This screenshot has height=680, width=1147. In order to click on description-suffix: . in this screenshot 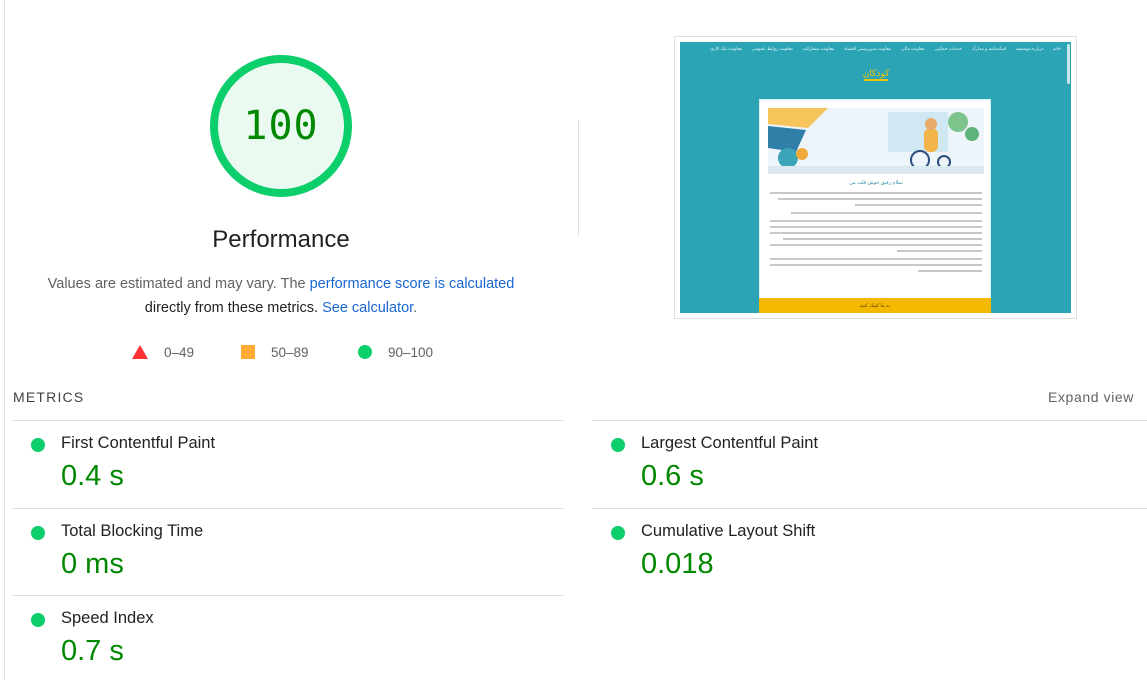, I will do `click(415, 308)`.